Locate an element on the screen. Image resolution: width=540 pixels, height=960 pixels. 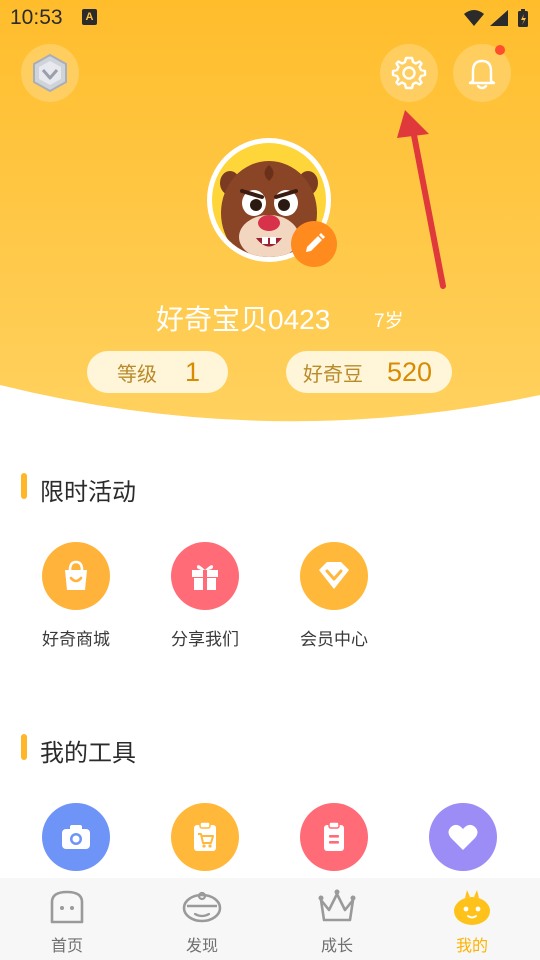
heart-icon is located at coordinates (463, 837).